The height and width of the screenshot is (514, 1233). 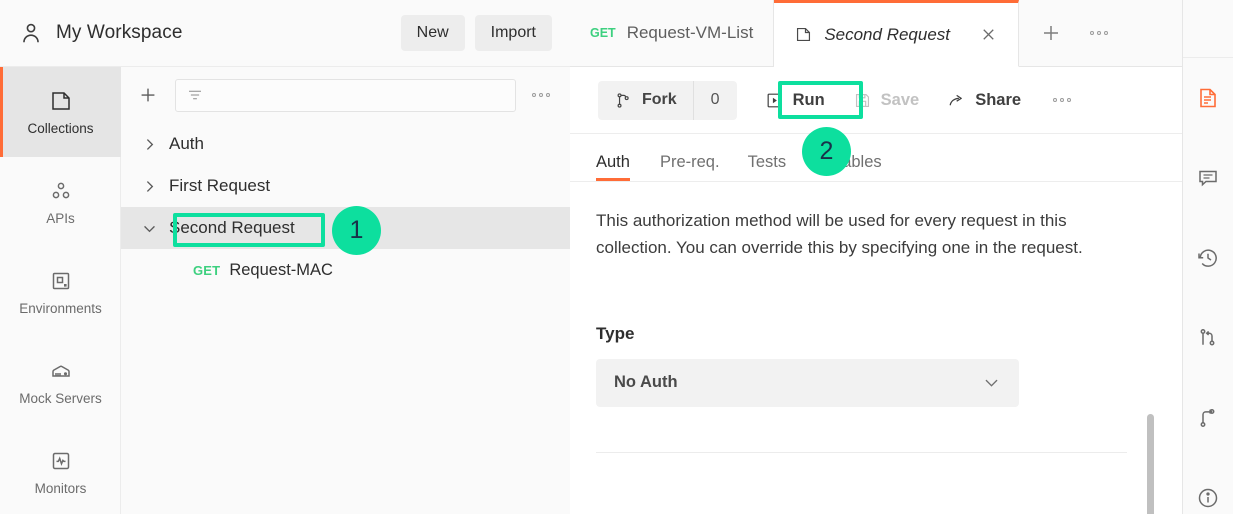 I want to click on workspace-actions: New Import, so click(x=476, y=33).